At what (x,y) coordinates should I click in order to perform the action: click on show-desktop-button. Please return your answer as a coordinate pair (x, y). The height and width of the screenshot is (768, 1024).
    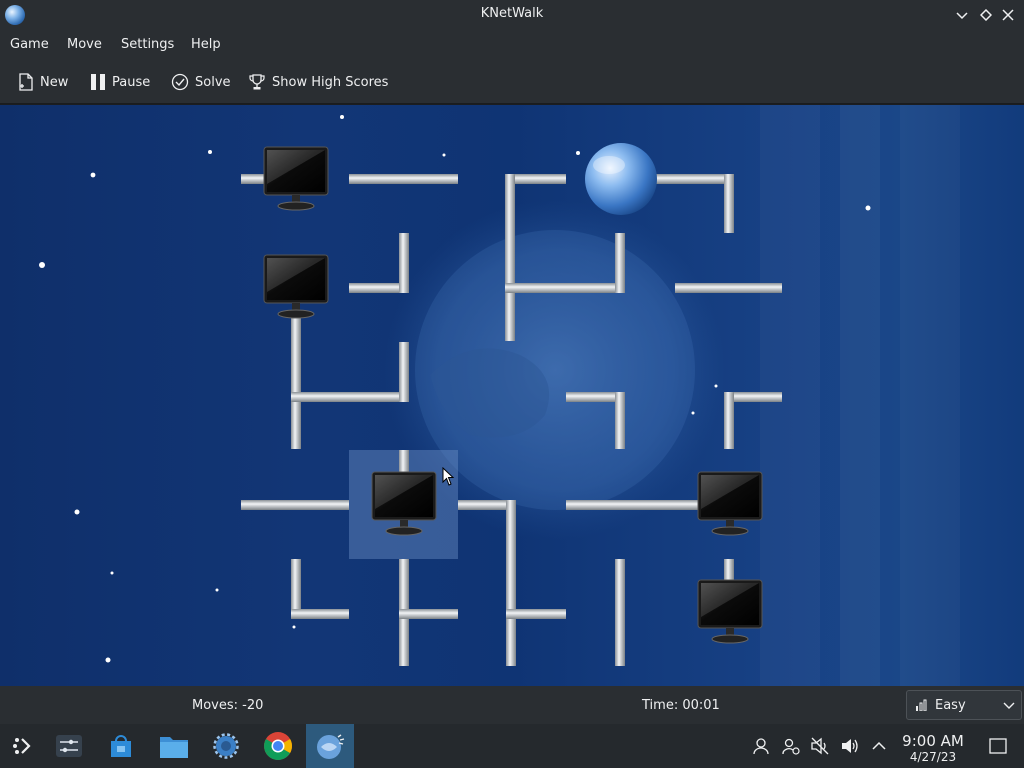
    Looking at the image, I should click on (998, 746).